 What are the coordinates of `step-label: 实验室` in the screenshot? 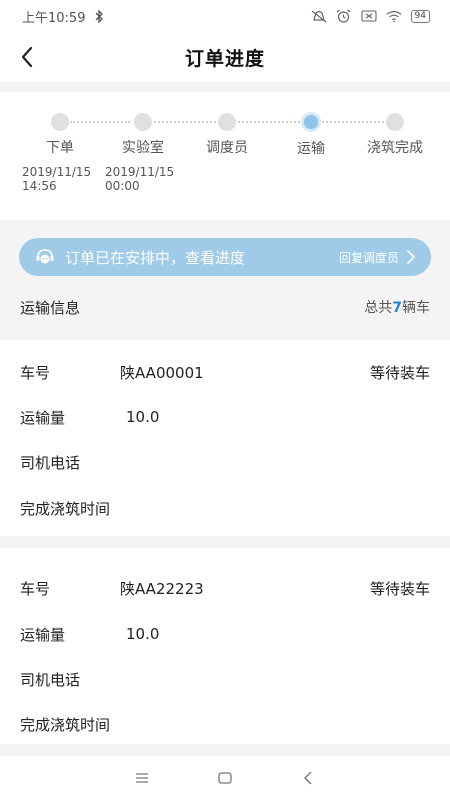 It's located at (143, 148).